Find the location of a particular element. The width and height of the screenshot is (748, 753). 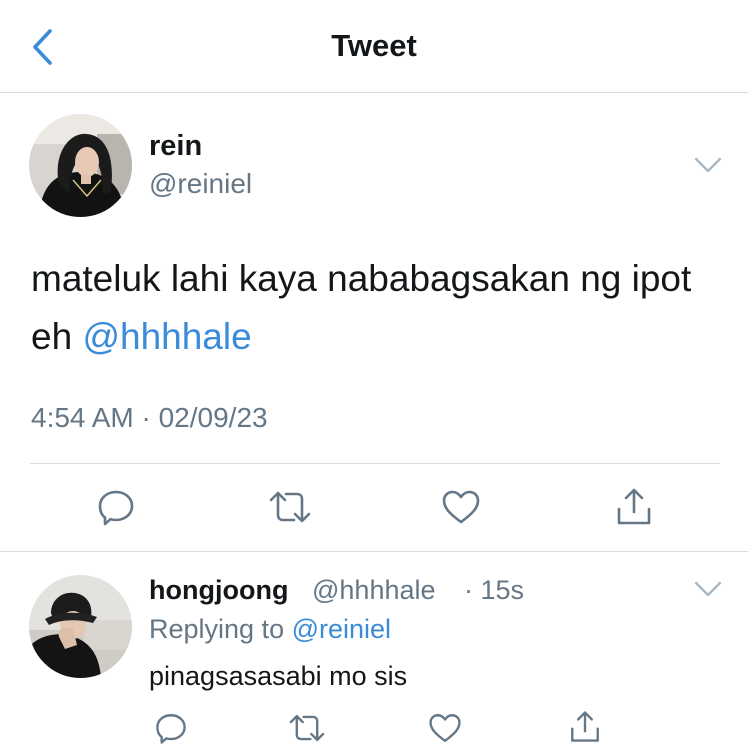

retweet-button is located at coordinates (290, 507).